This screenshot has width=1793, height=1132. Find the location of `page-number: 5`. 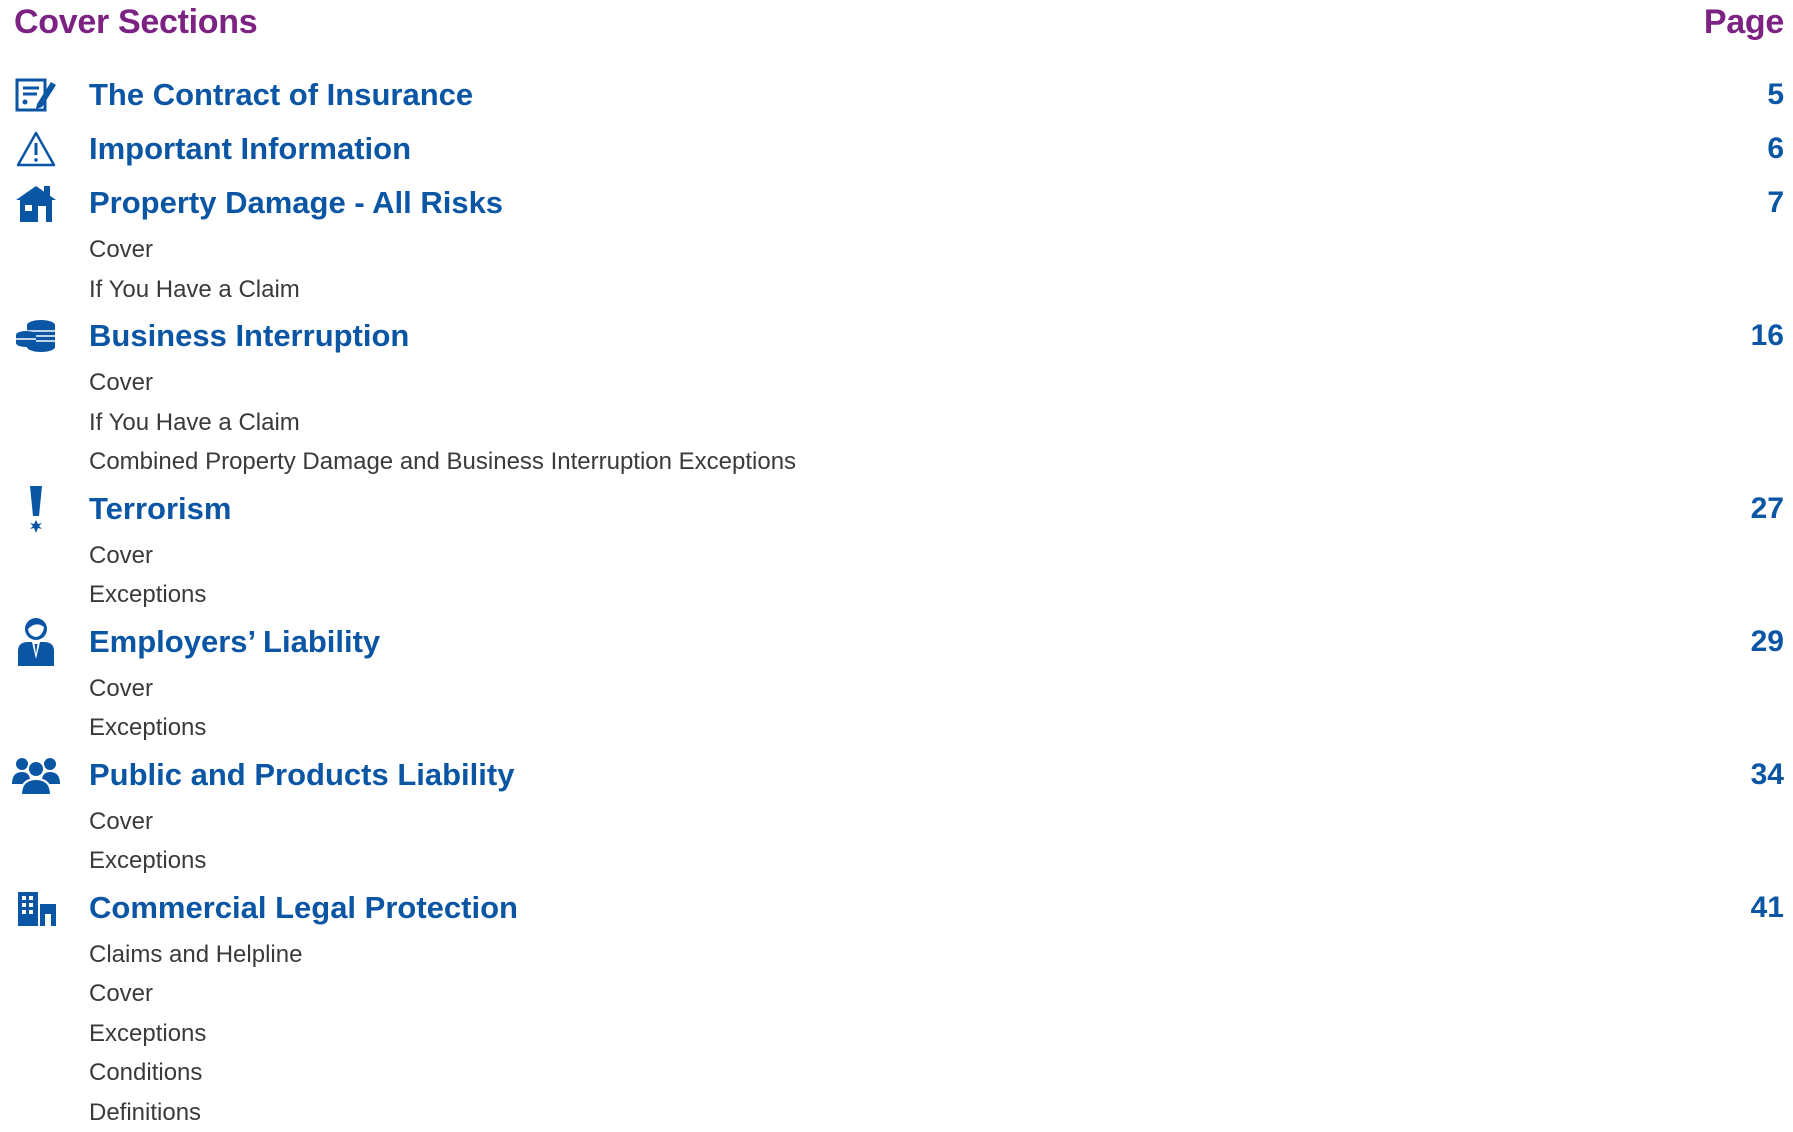

page-number: 5 is located at coordinates (1775, 95).